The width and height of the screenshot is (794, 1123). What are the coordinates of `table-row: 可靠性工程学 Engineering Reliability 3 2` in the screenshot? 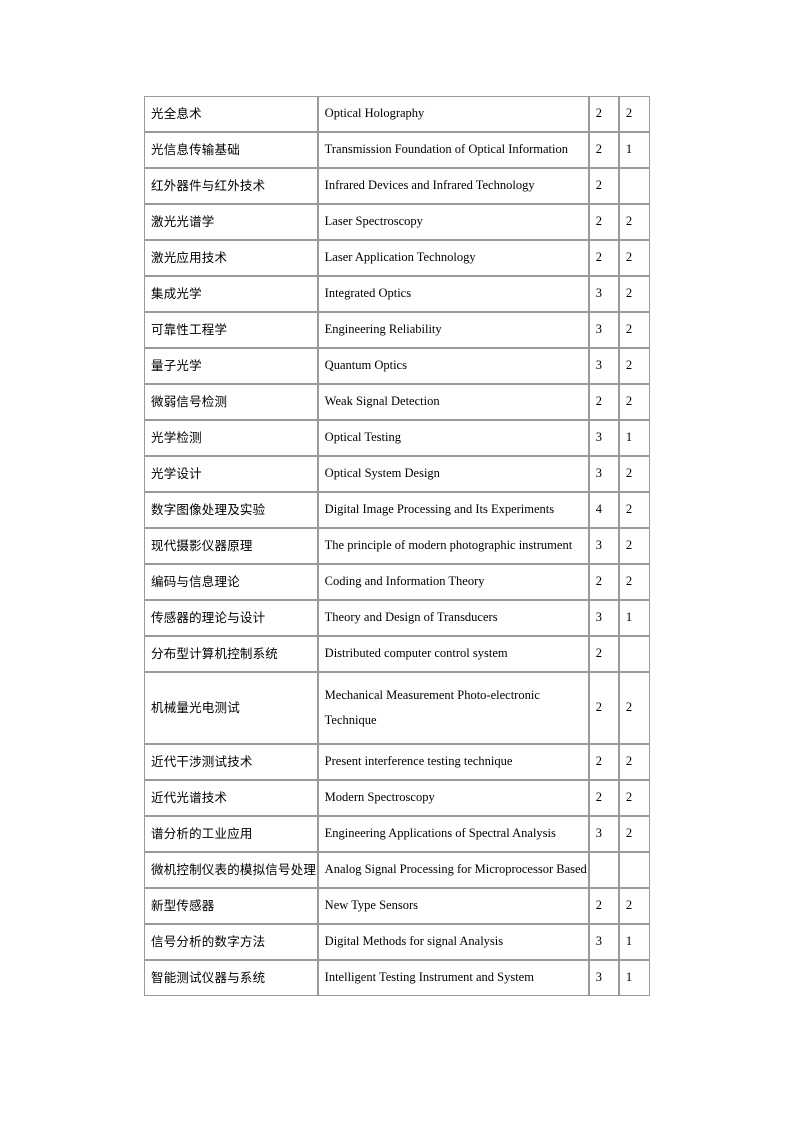 It's located at (397, 330).